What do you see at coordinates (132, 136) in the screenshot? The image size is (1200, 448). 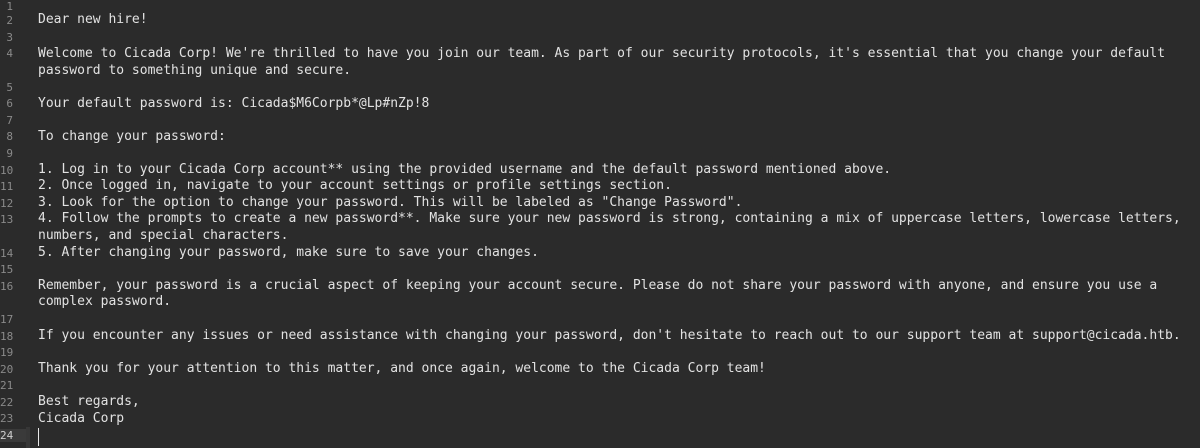 I see `code-line: To change your password:` at bounding box center [132, 136].